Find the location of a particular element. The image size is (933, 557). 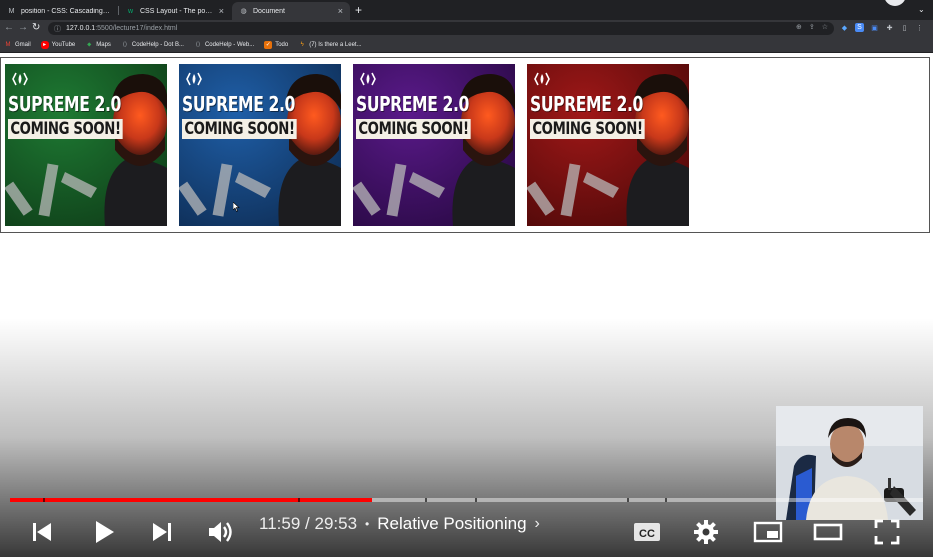

bookmark-todo: ✓ Todo is located at coordinates (276, 44).